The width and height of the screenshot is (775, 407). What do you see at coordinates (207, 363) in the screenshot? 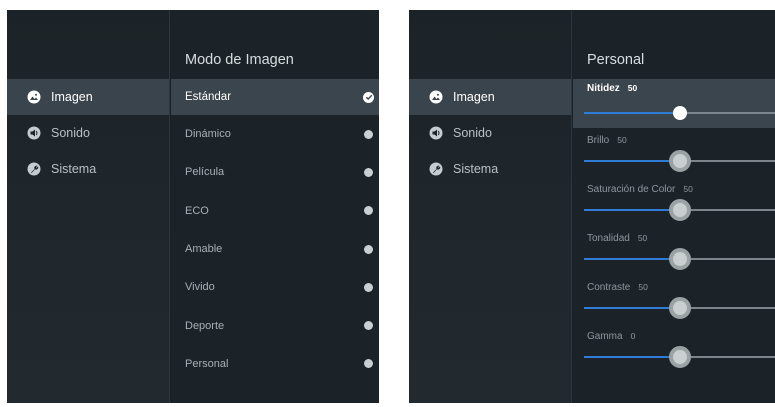
I see `mode-option-label: Personal` at bounding box center [207, 363].